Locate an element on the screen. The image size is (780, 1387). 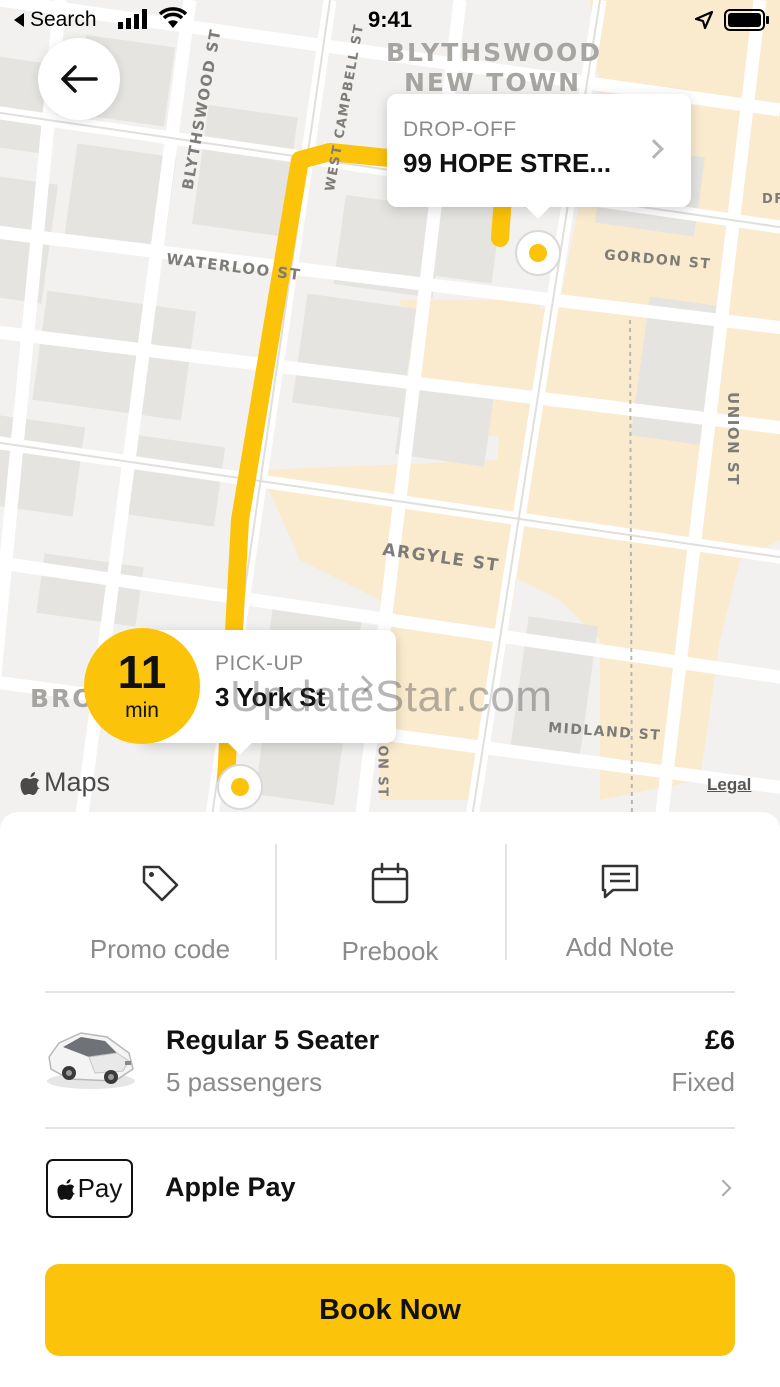
prebook-label: Prebook is located at coordinates (390, 951).